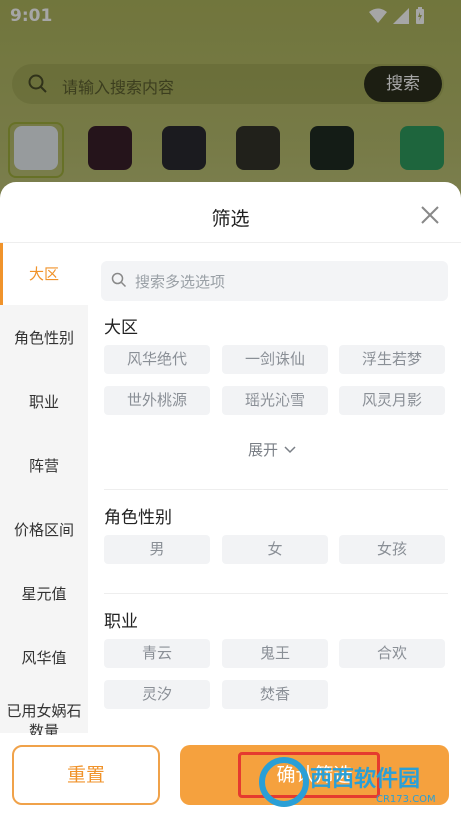  I want to click on option-chip: 焚香, so click(275, 694).